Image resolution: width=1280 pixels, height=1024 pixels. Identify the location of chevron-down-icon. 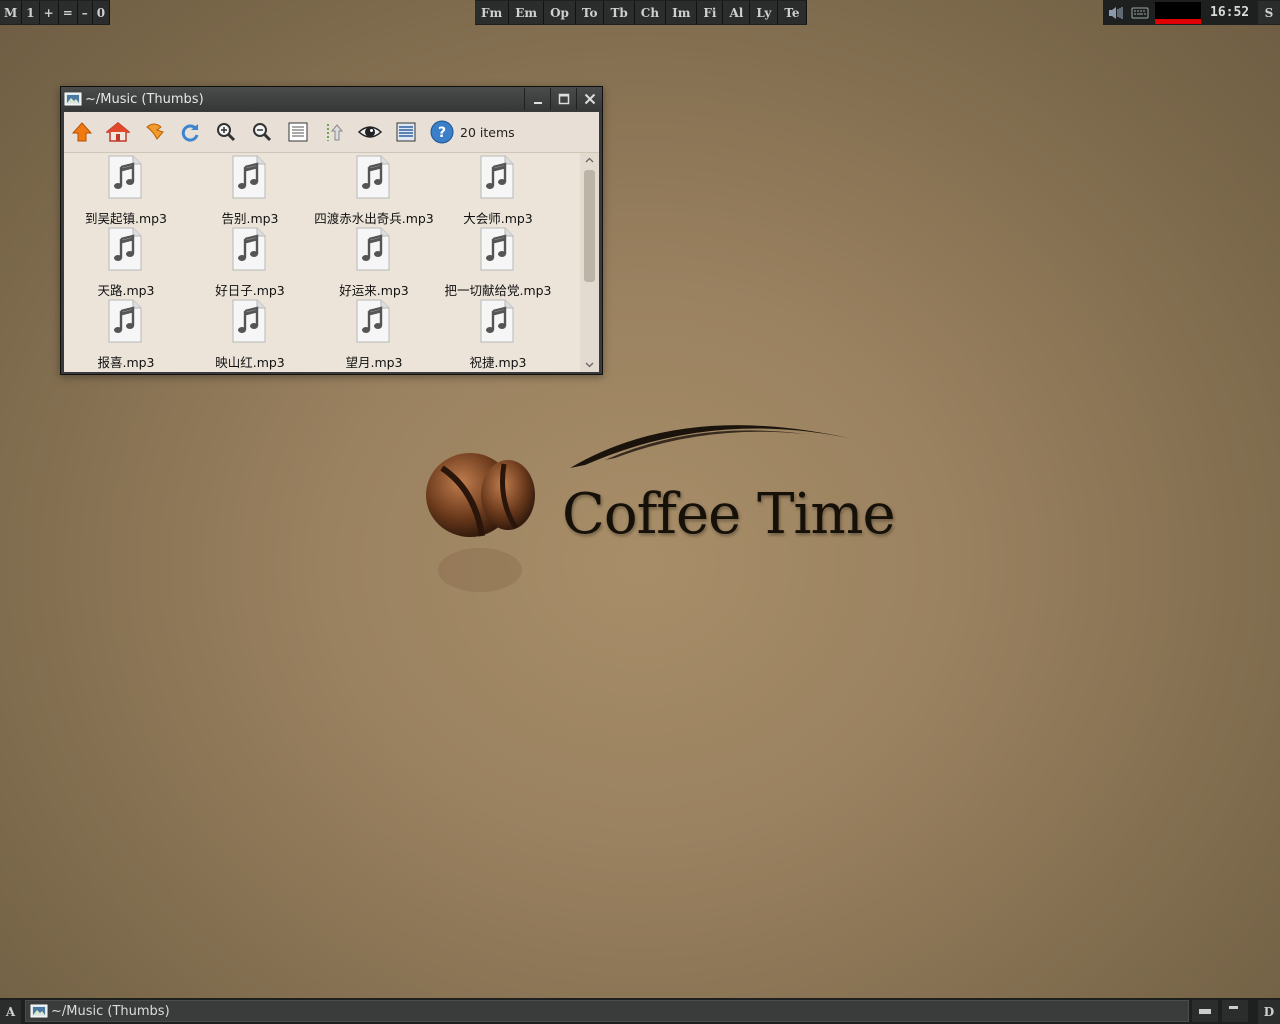
(589, 365).